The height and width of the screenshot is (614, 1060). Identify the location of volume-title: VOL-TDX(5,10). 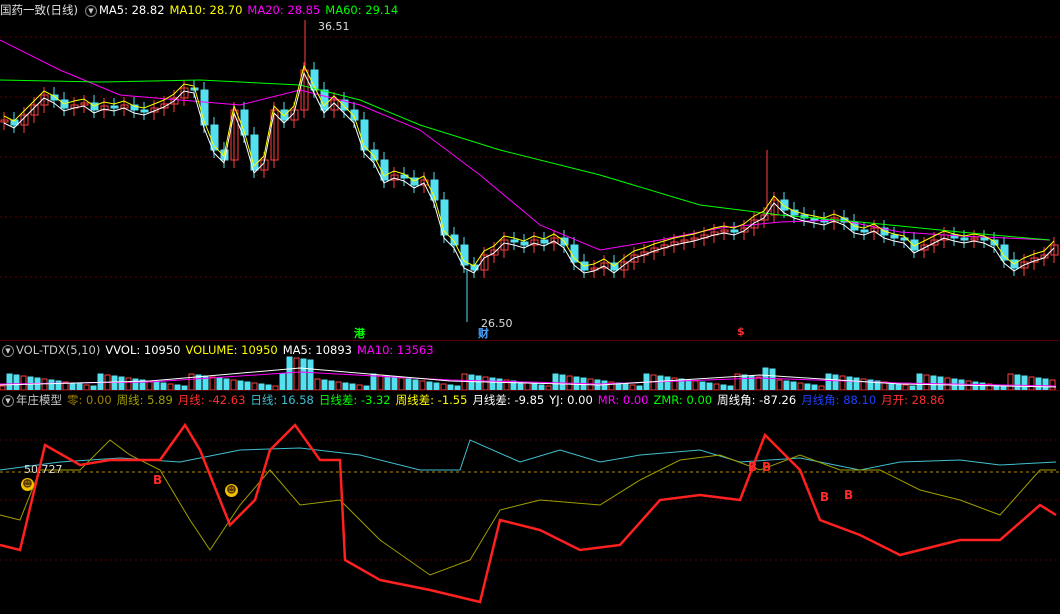
(58, 350).